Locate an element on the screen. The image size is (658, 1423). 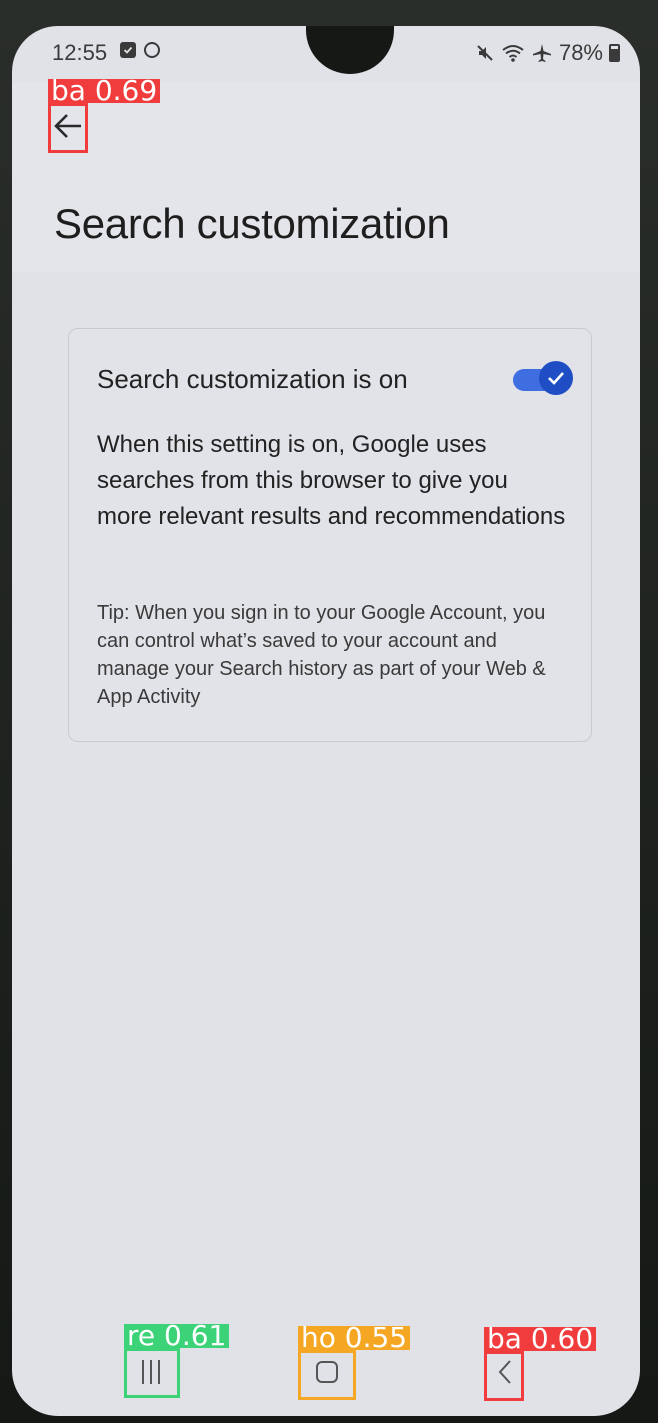
home-button is located at coordinates (327, 1372).